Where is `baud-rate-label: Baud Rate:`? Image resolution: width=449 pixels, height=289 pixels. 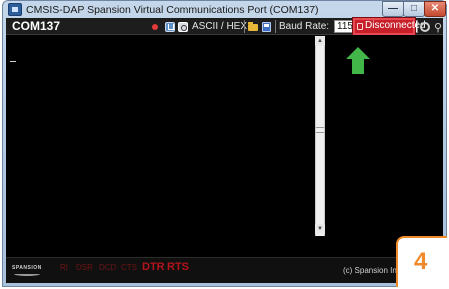
baud-rate-label: Baud Rate: is located at coordinates (304, 26).